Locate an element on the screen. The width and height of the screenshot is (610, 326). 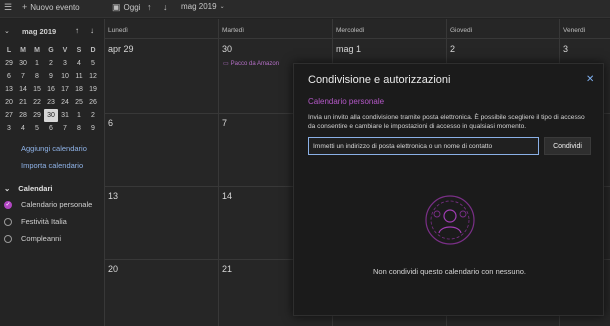
mini-next-month-icon: ↓ is located at coordinates (92, 30).